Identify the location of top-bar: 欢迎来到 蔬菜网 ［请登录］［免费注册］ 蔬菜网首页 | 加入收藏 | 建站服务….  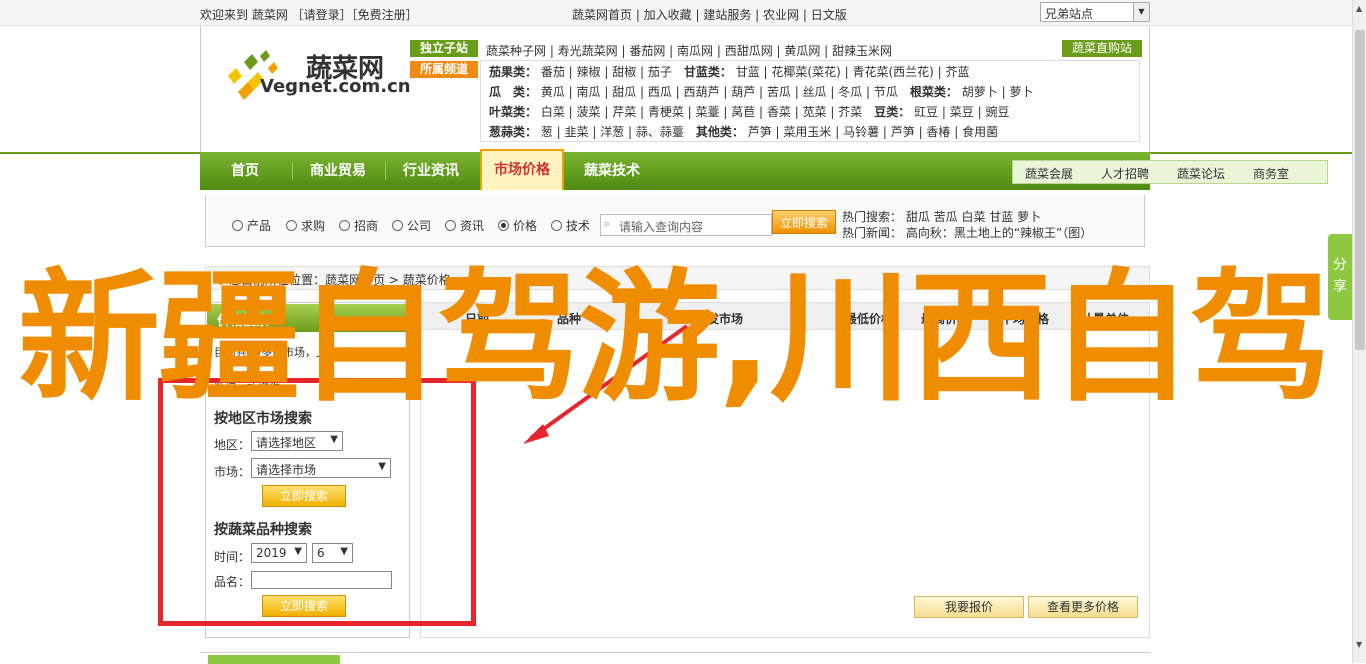
(676, 13).